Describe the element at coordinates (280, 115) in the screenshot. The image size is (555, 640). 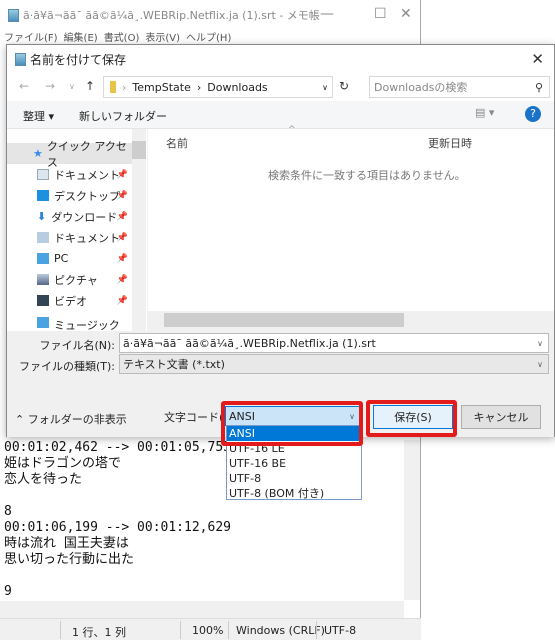
I see `dialog-toolbar: 整理 ▾ 新しいフォルダー ▤ ▾ ?` at that location.